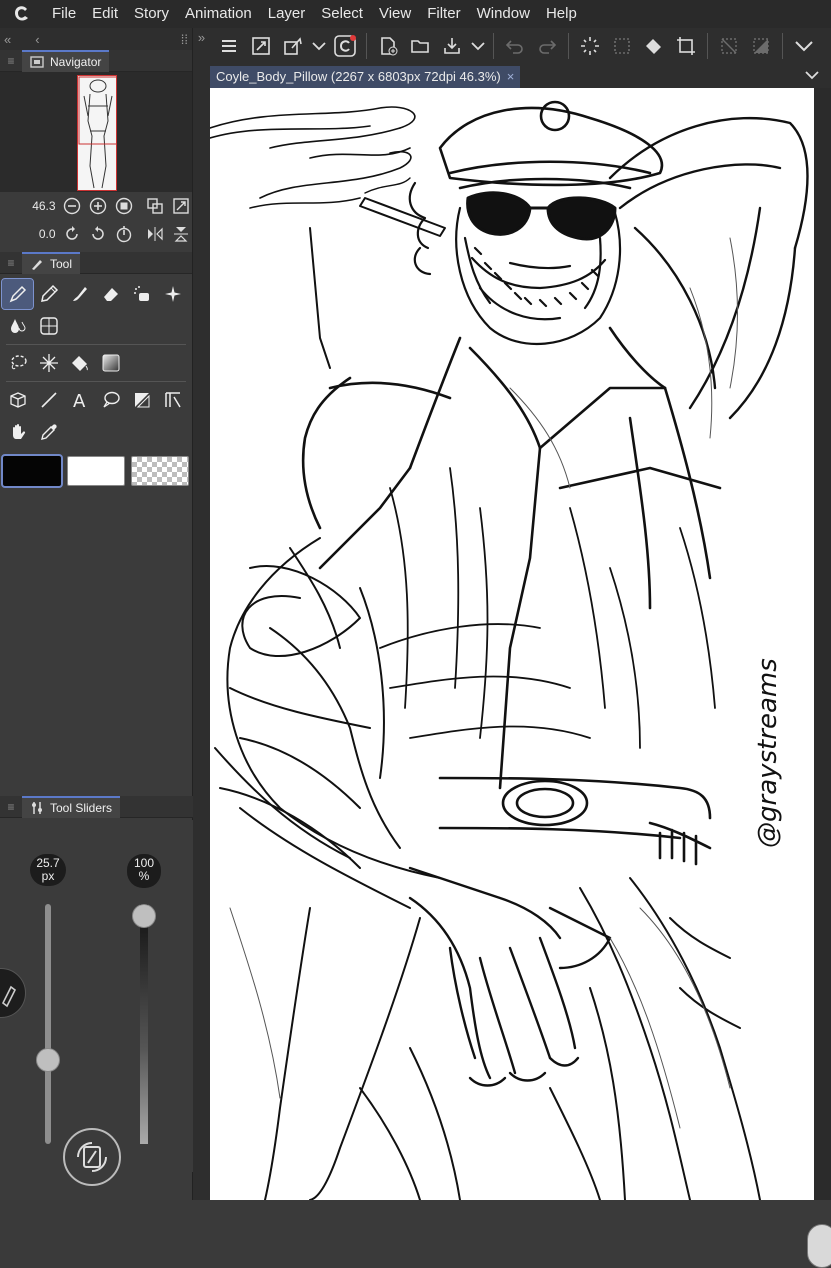 This screenshot has width=831, height=1268. What do you see at coordinates (654, 46) in the screenshot?
I see `fill-selection-icon` at bounding box center [654, 46].